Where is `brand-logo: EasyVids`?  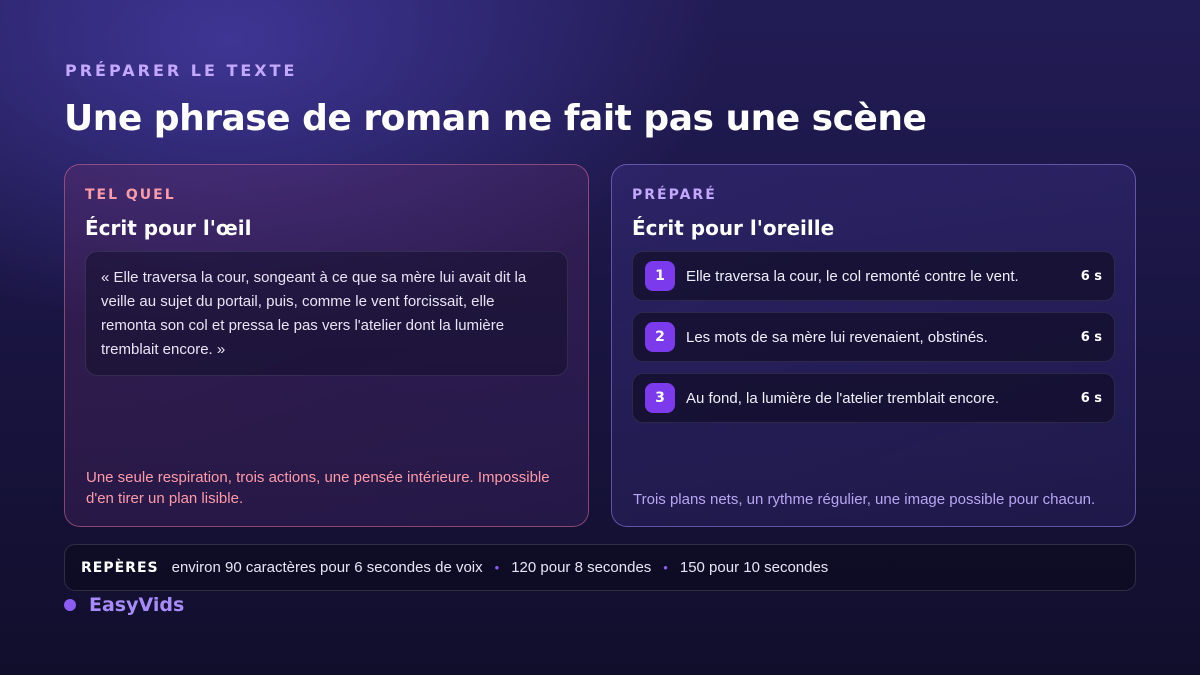 brand-logo: EasyVids is located at coordinates (124, 605).